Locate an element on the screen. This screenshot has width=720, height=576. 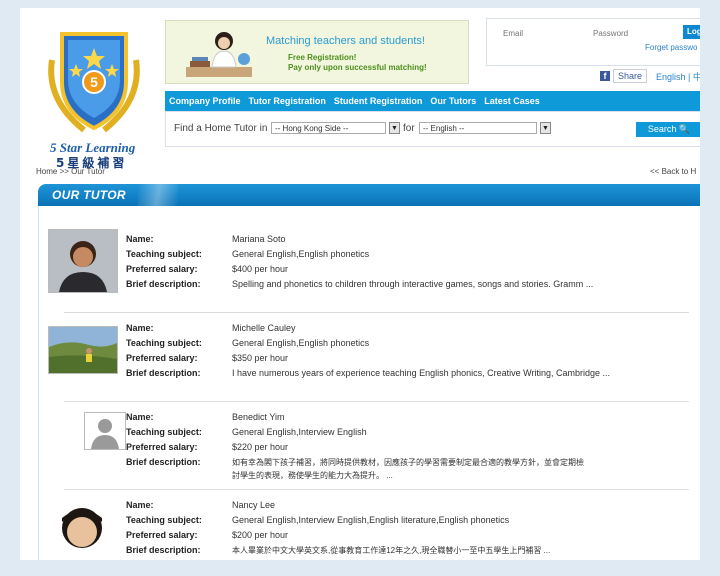
email-input is located at coordinates (543, 33).